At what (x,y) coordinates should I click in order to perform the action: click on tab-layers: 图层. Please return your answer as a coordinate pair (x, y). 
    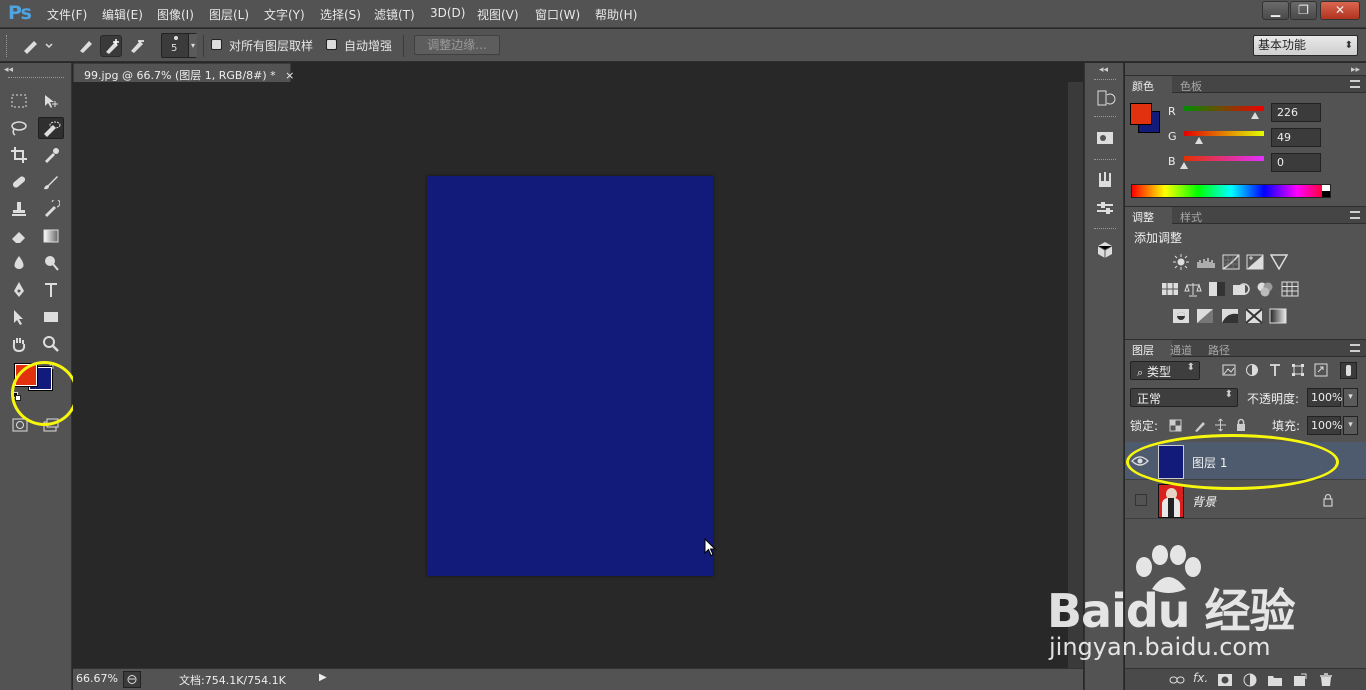
    Looking at the image, I should click on (1143, 350).